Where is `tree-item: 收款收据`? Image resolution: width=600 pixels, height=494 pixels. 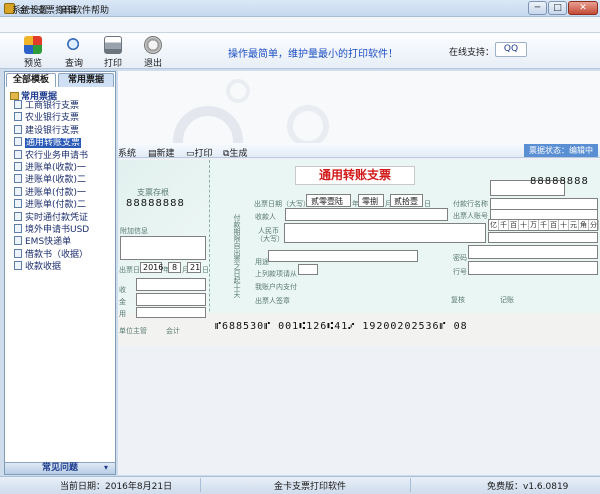 tree-item: 收款收据 is located at coordinates (37, 267).